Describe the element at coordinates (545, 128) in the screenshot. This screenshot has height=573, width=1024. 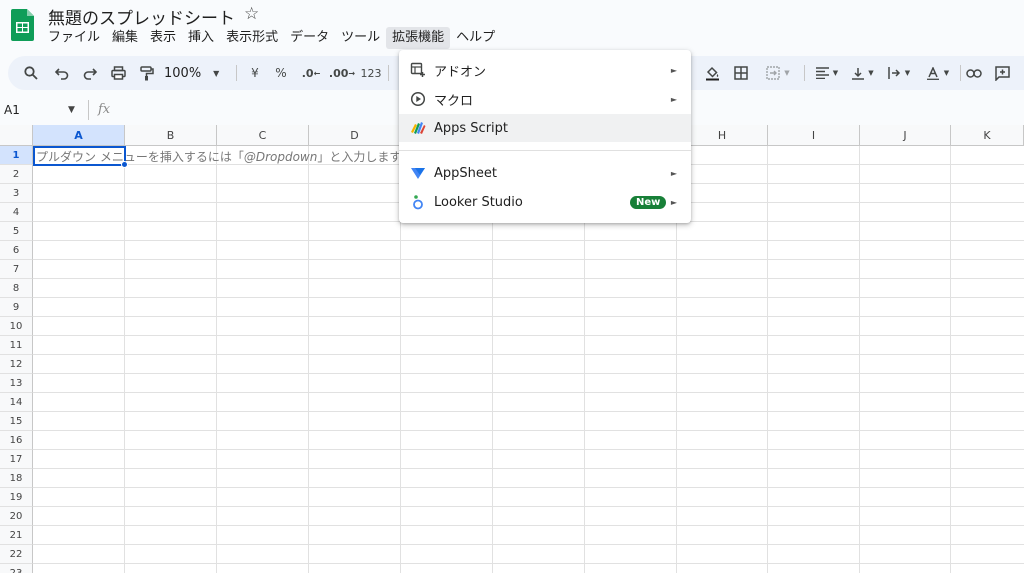
I see `menu-item-apps-script: Apps Script` at that location.